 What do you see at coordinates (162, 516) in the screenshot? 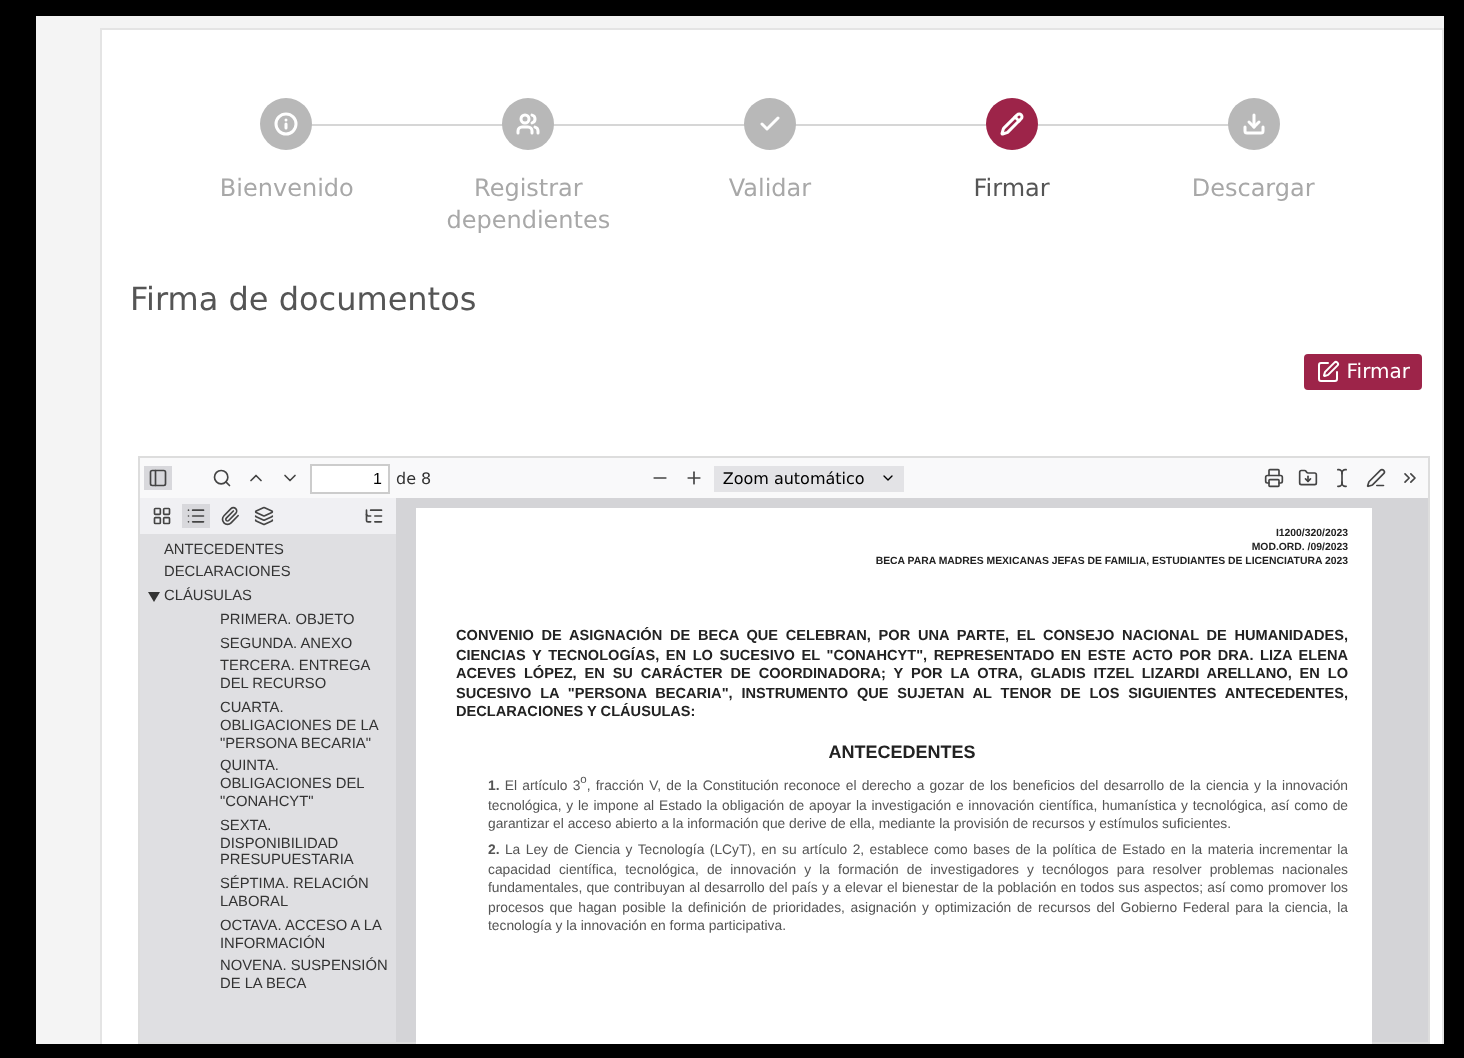
I see `thumbnails-icon` at bounding box center [162, 516].